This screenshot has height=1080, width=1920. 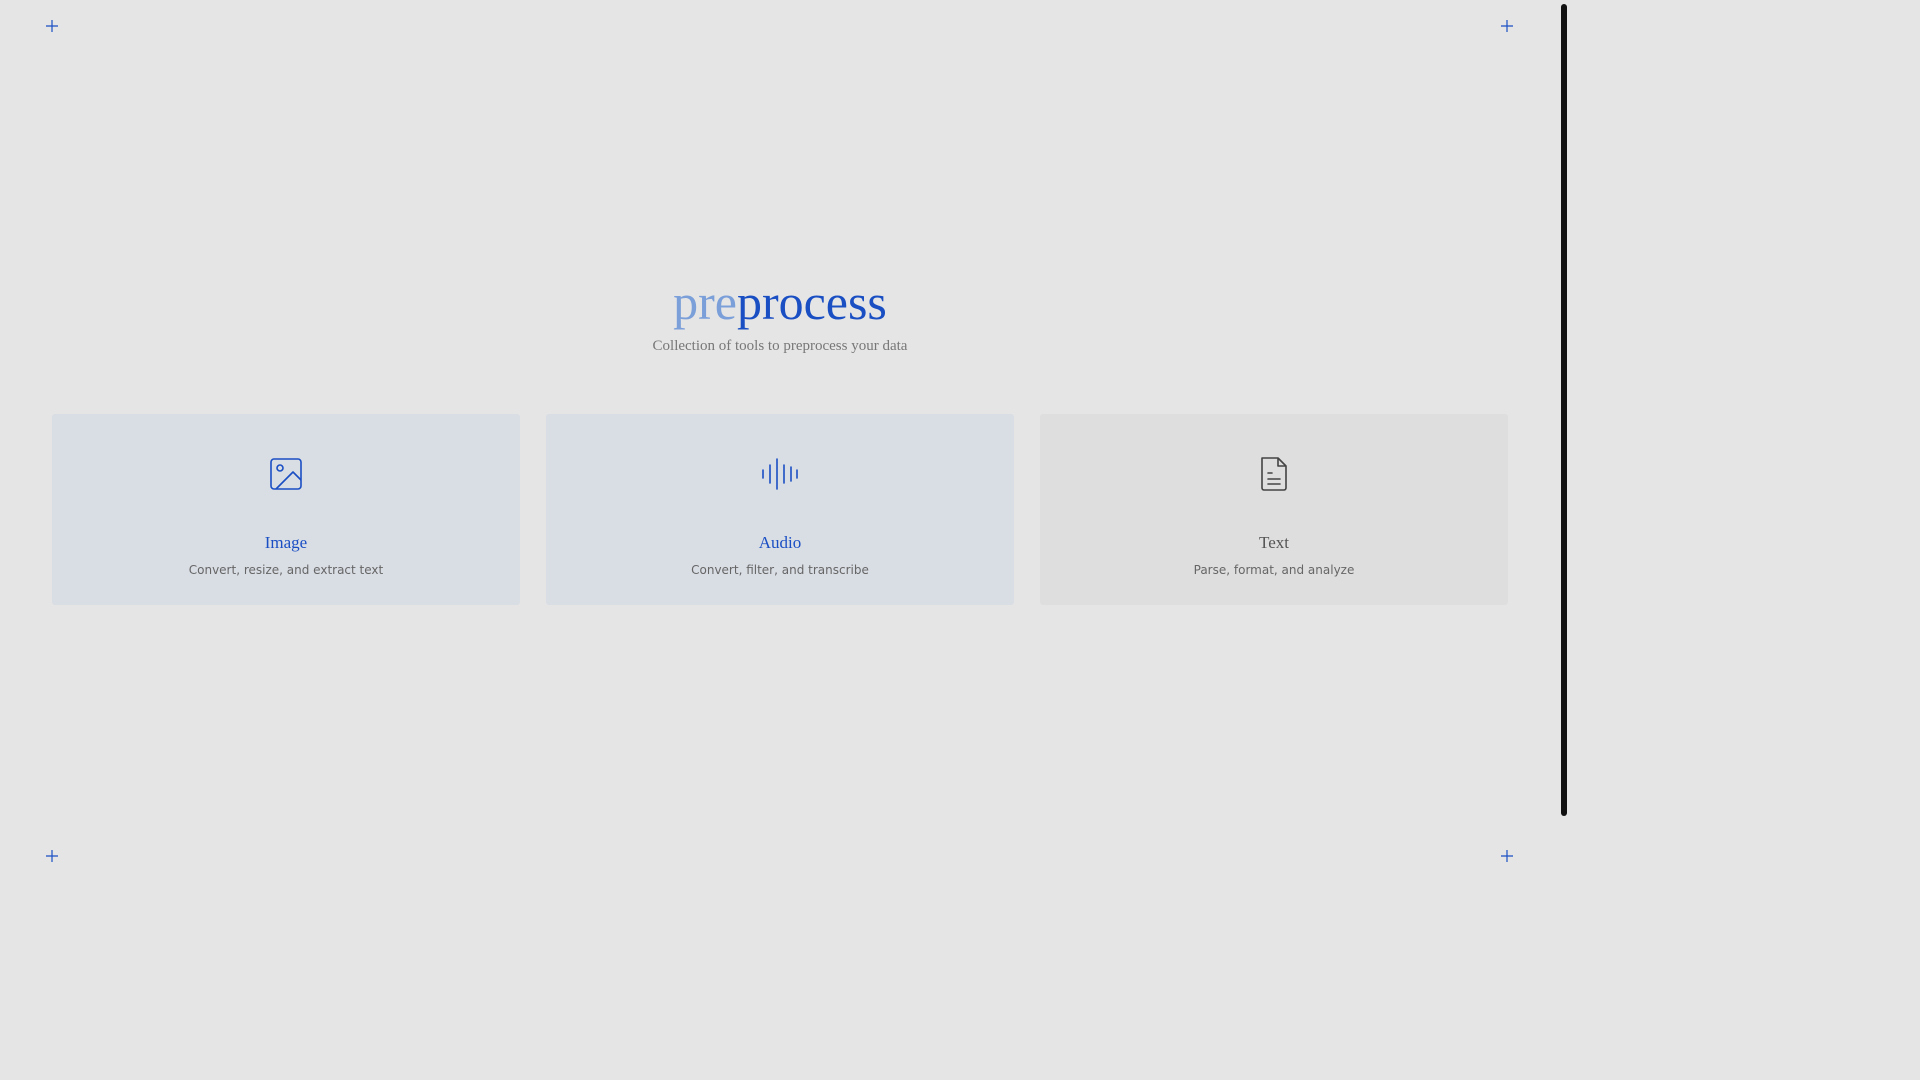 I want to click on card-description-audio: Convert, filter, and transcribe, so click(x=780, y=570).